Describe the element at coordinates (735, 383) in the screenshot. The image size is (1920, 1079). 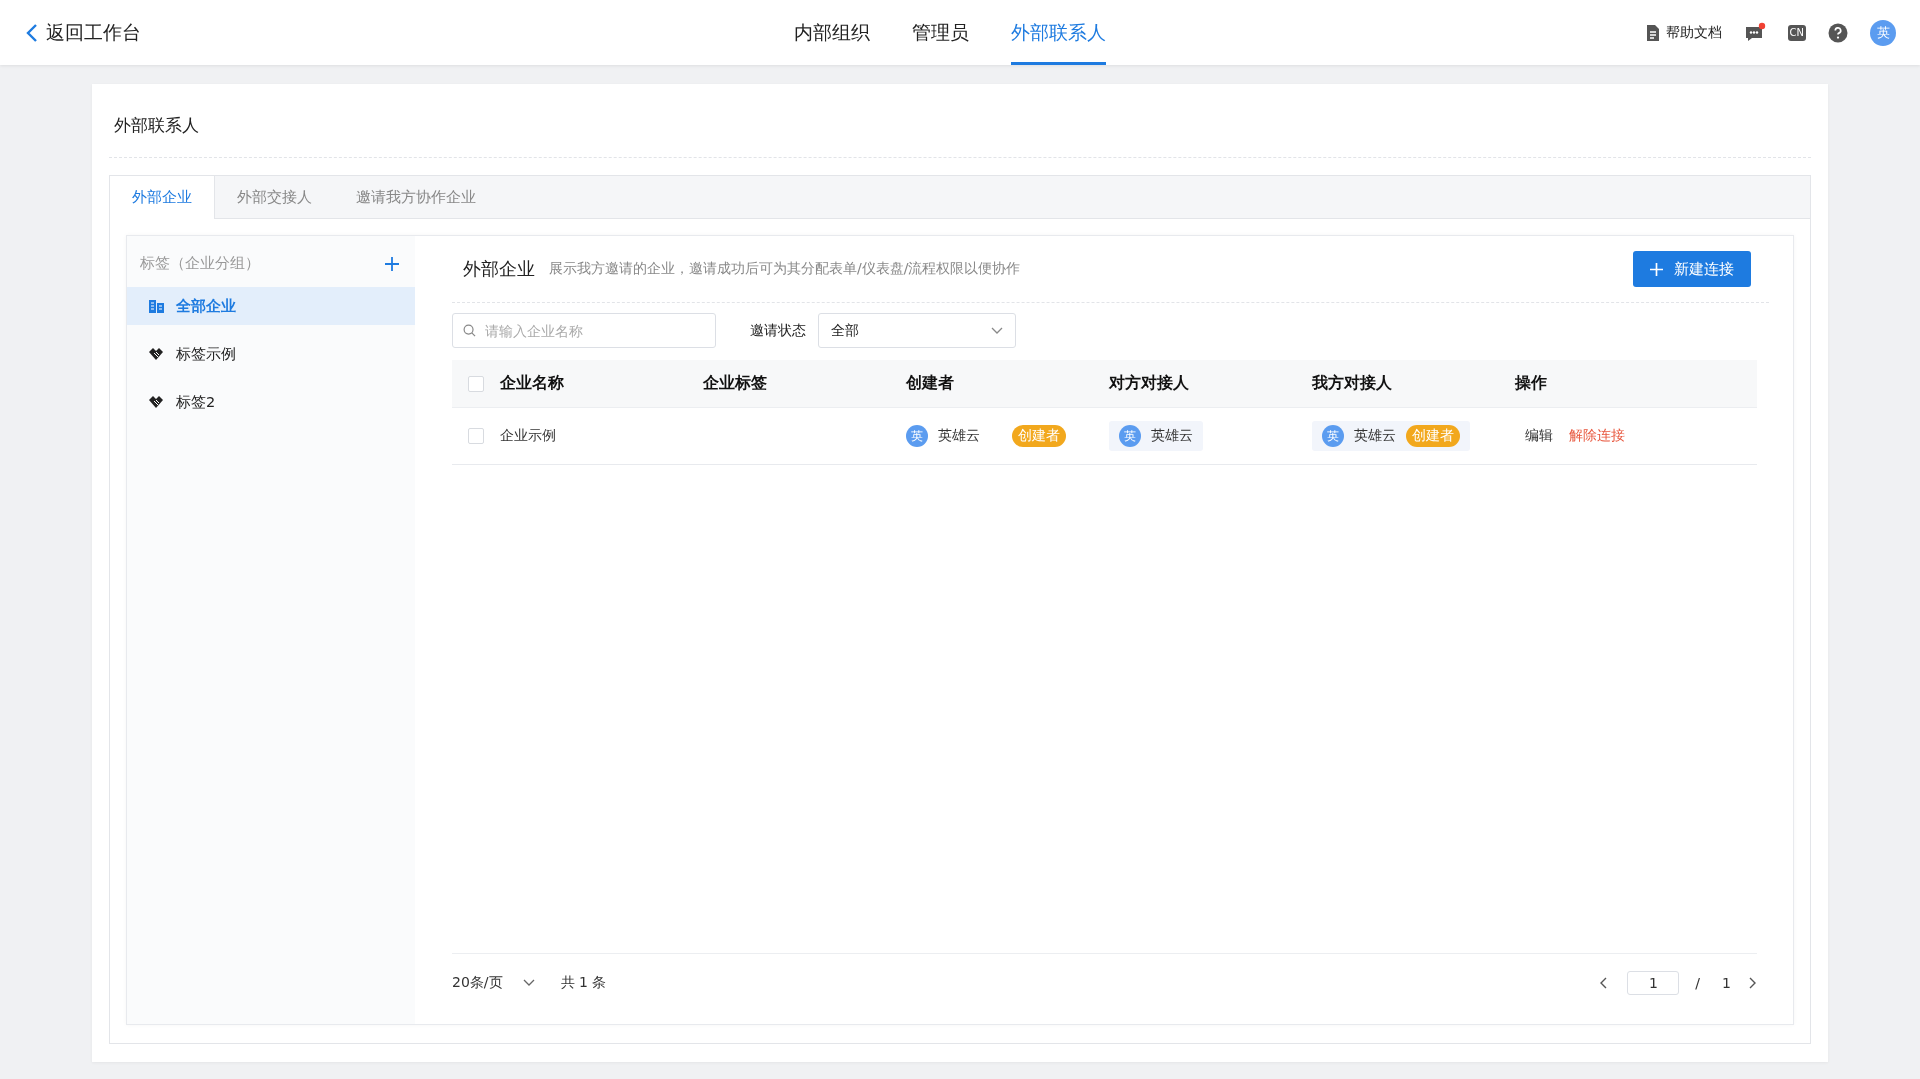
I see `column-header: 企业标签` at that location.